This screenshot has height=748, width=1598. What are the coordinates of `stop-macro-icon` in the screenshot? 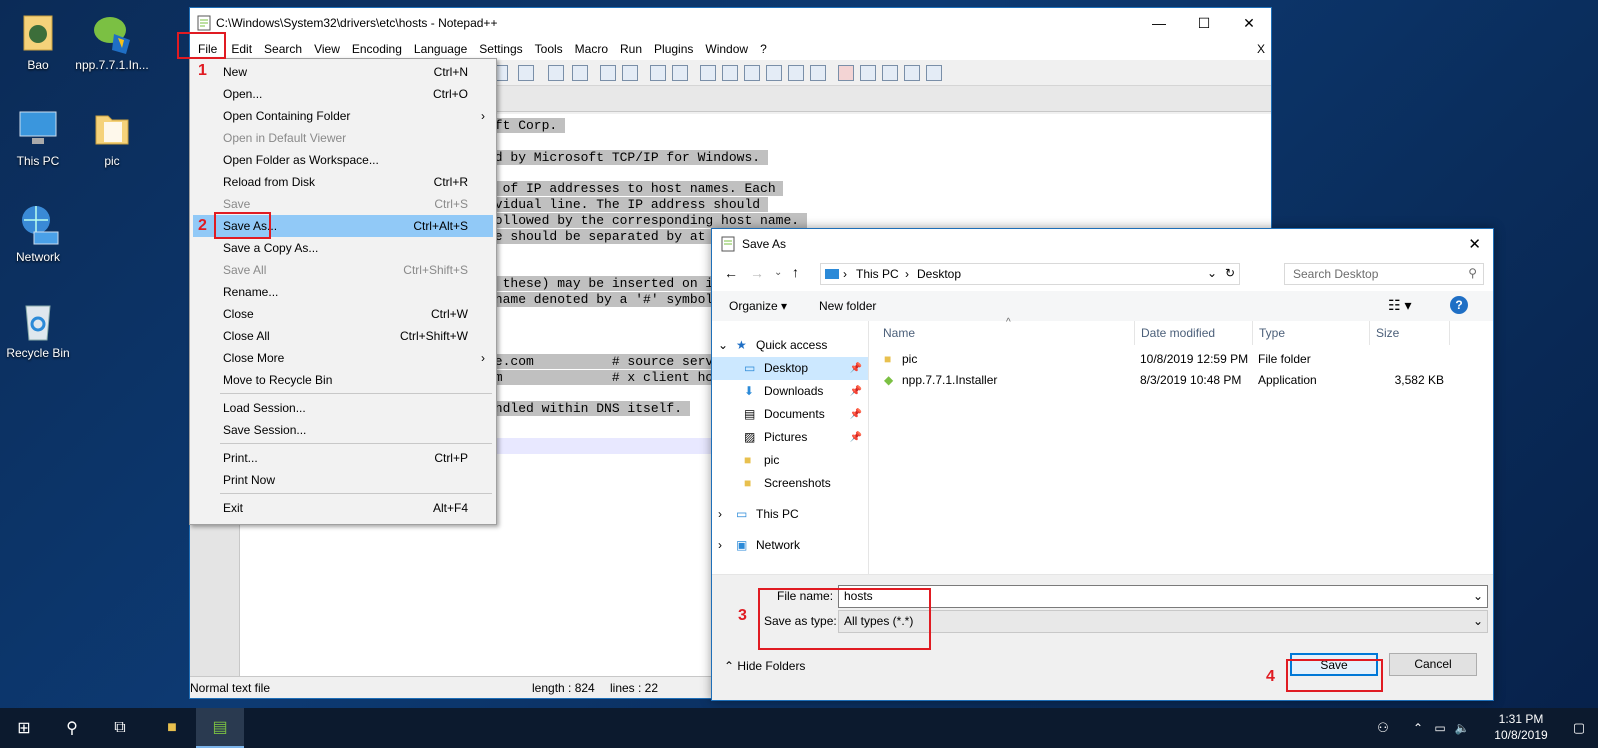 It's located at (868, 73).